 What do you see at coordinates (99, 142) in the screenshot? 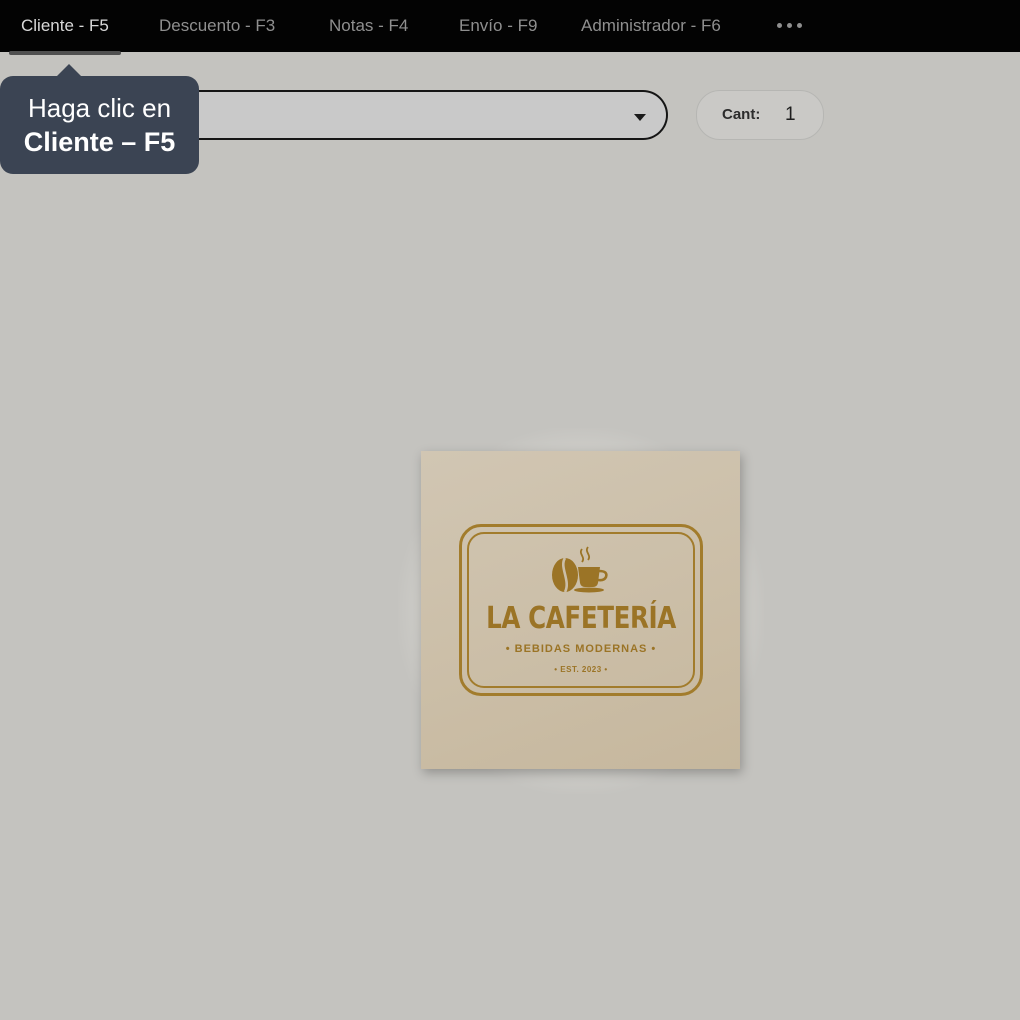
I see `tooltip-line-2: Cliente – F5` at bounding box center [99, 142].